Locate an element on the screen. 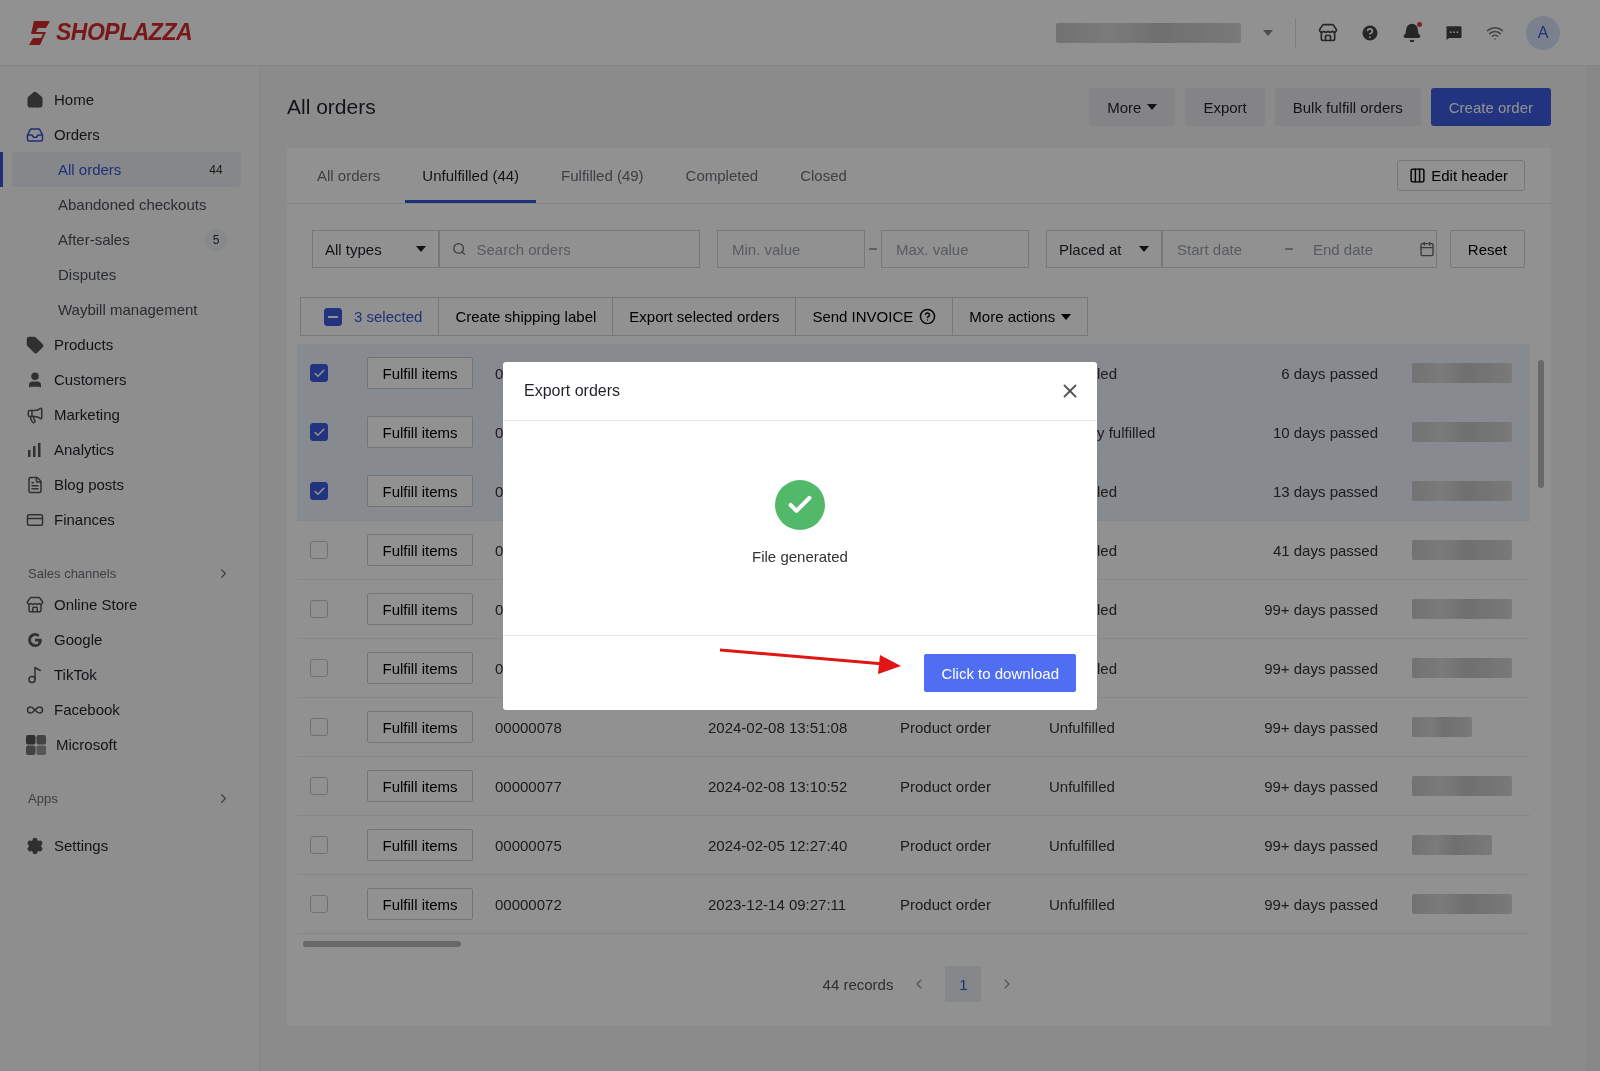 This screenshot has width=1600, height=1071. section-label: Apps is located at coordinates (43, 798).